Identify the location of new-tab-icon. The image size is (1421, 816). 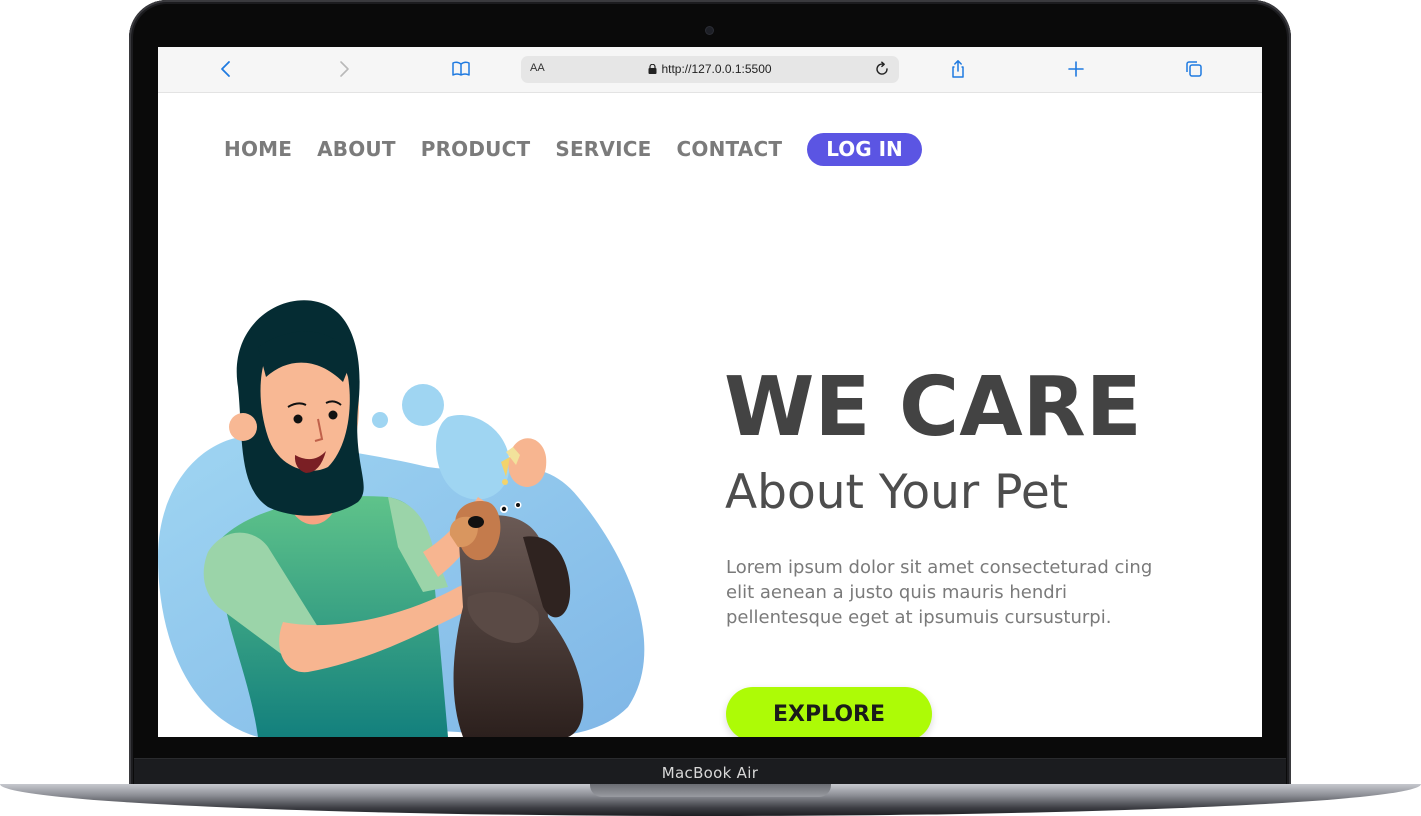
(1076, 69).